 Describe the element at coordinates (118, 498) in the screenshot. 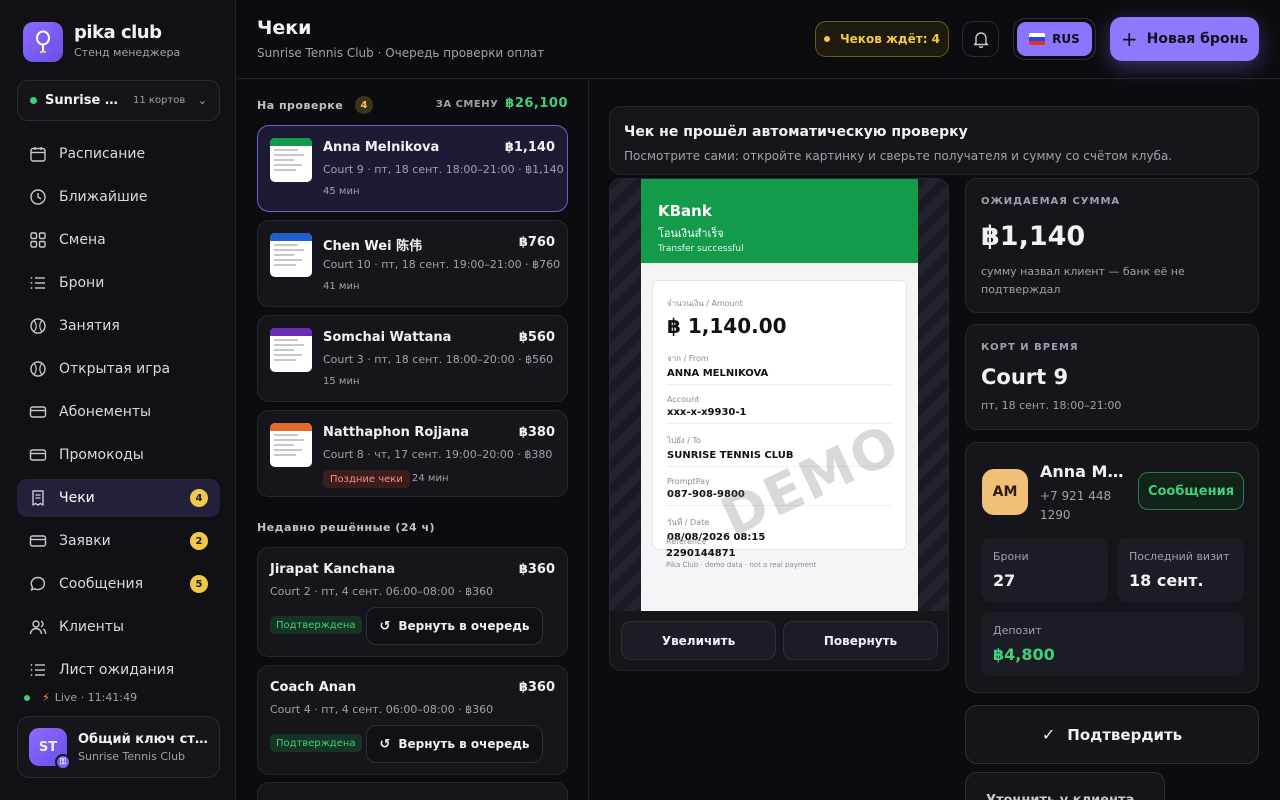

I see `sidebar-item: Чеки 4` at that location.